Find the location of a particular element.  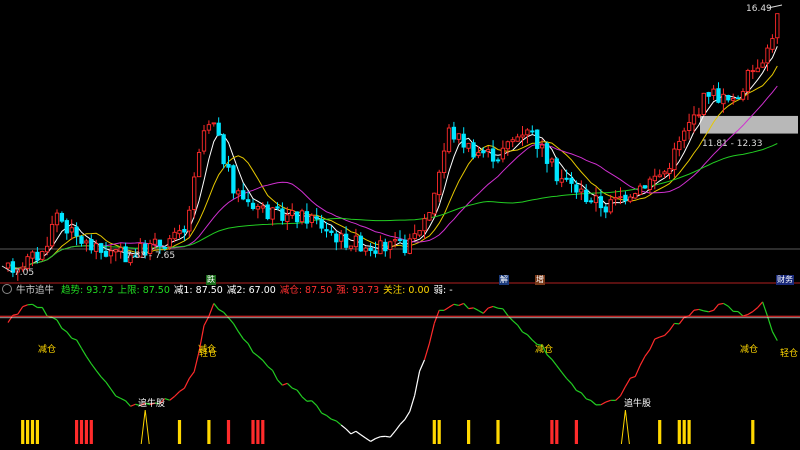

indicator-item-1: 上限: 87.50 is located at coordinates (143, 290).